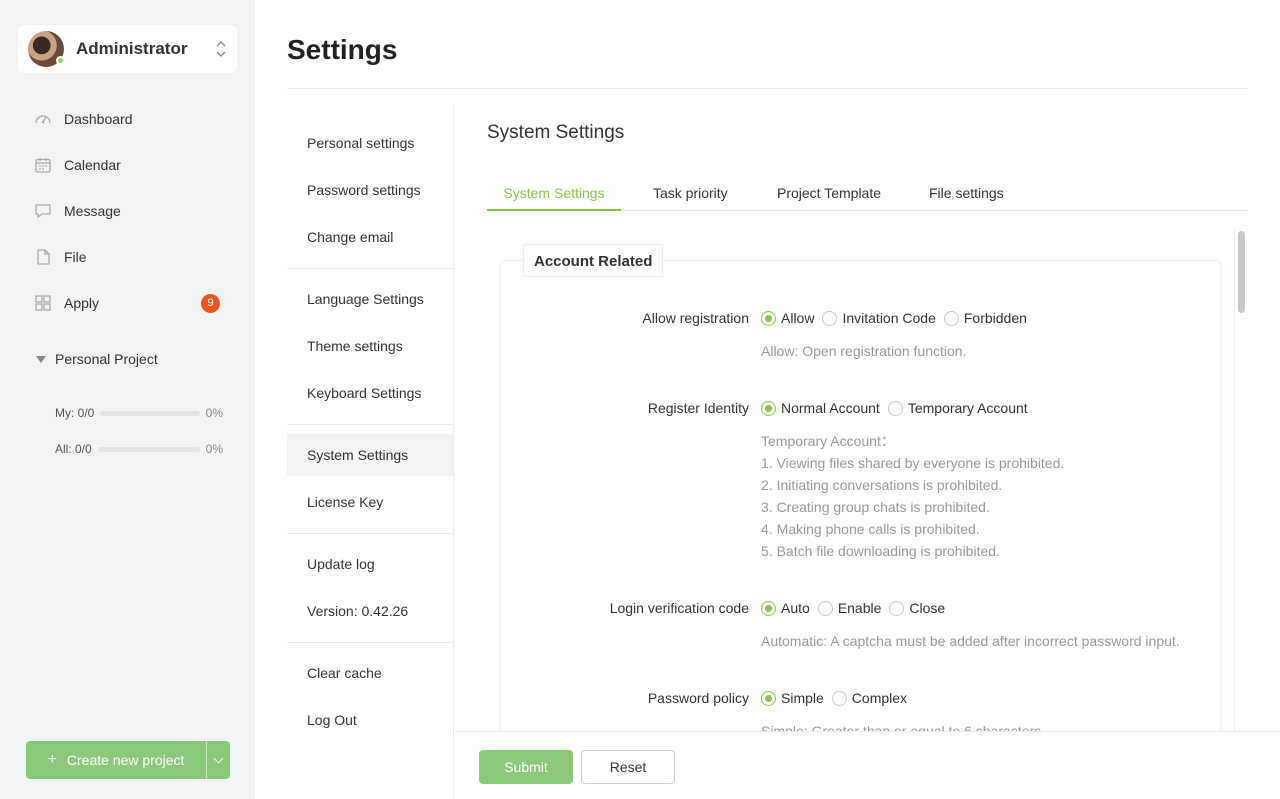 Image resolution: width=1280 pixels, height=799 pixels. I want to click on register-identity-radio-group: Normal Account Temporary Account, so click(898, 408).